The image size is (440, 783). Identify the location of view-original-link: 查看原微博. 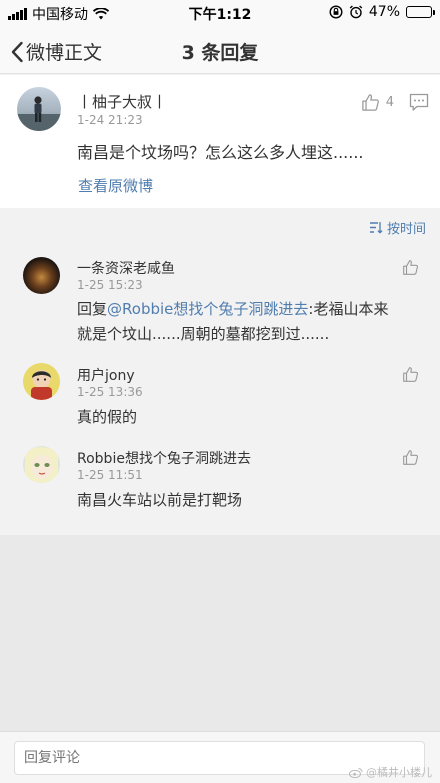
(115, 185).